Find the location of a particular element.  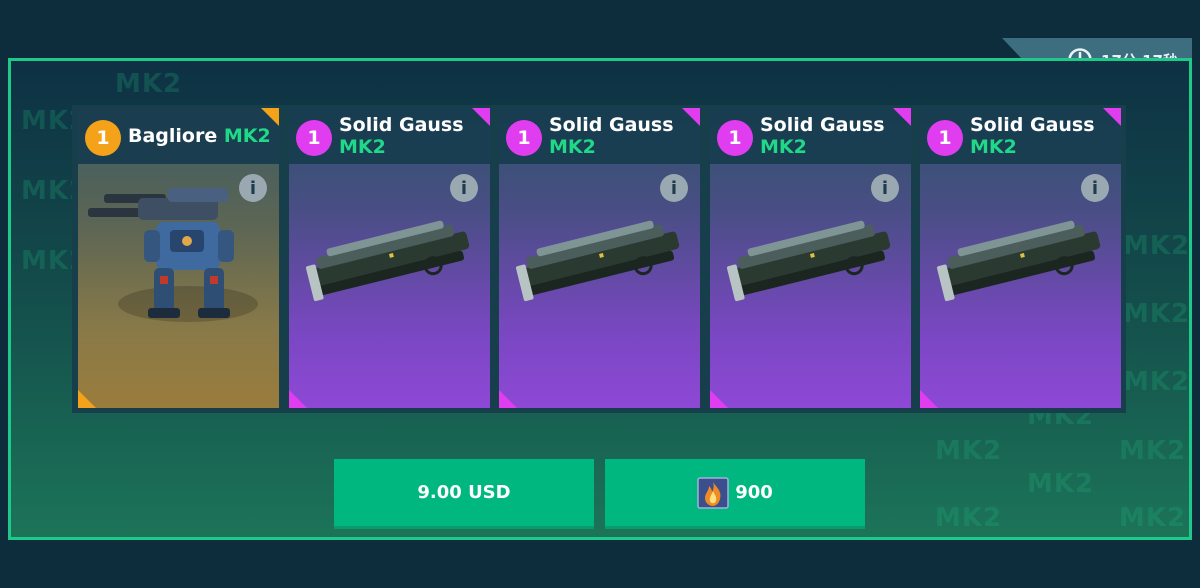

item-name: Bagliore is located at coordinates (173, 136).